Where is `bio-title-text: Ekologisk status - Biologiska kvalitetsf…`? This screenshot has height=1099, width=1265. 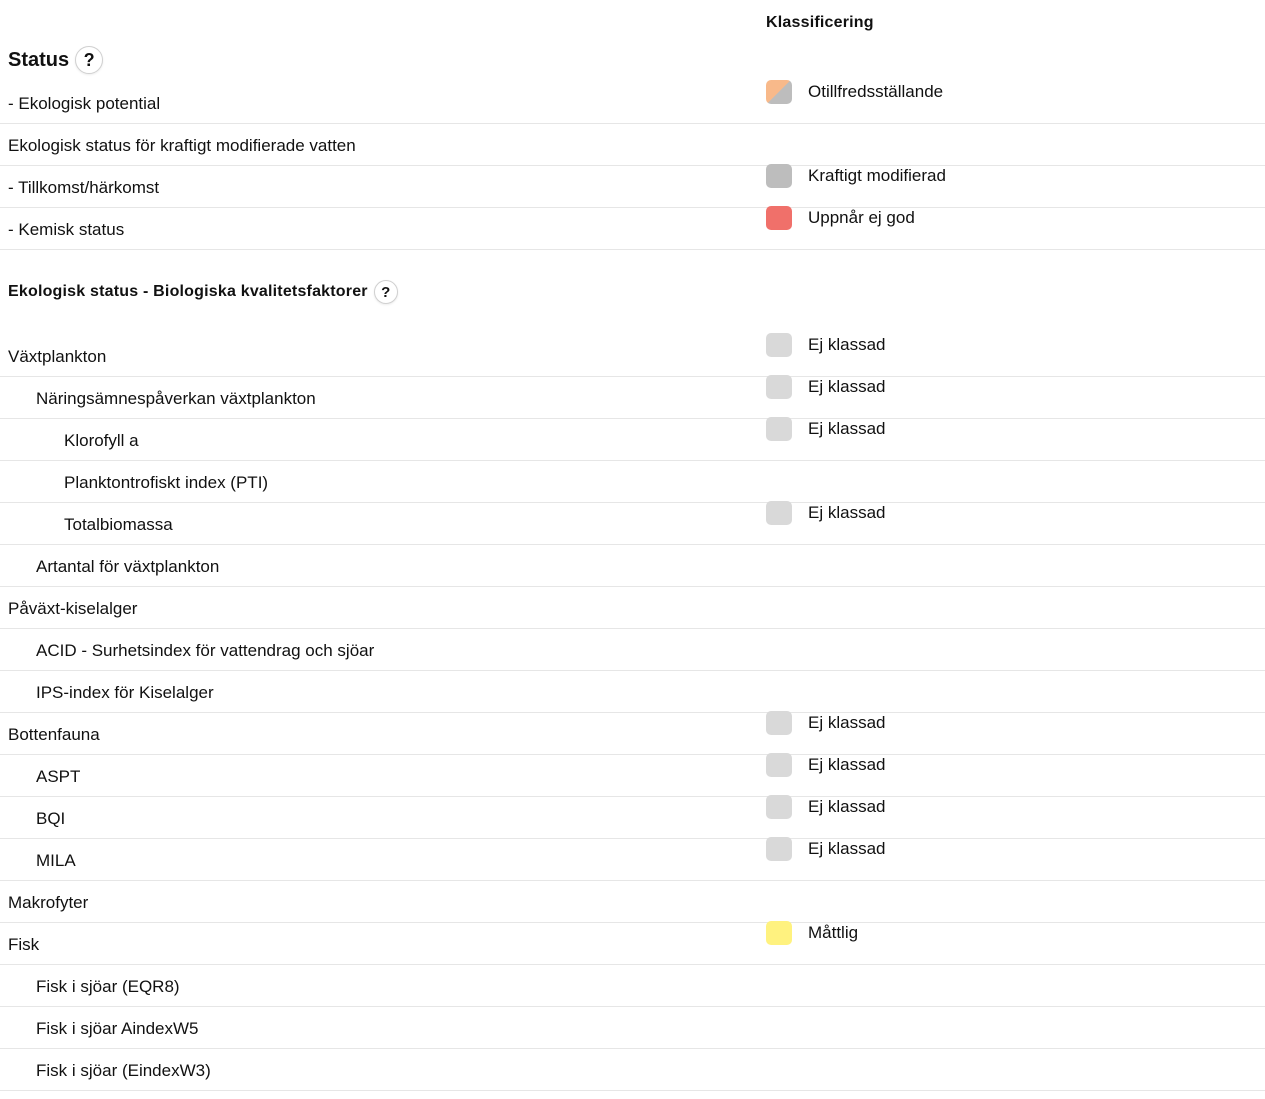
bio-title-text: Ekologisk status - Biologiska kvalitetsf… is located at coordinates (188, 291).